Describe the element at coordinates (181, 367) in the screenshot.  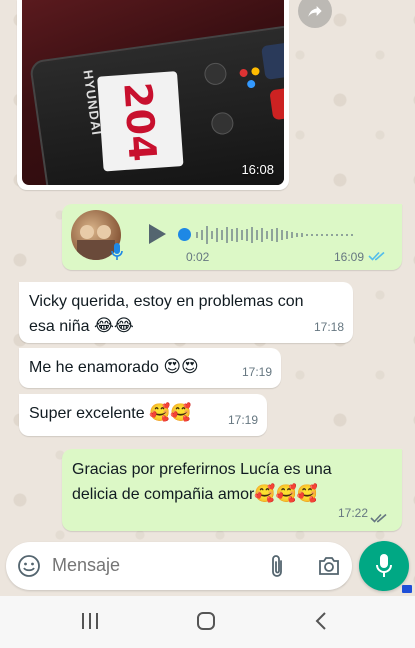
I see `emoji-heart-eyes: 😍😍` at that location.